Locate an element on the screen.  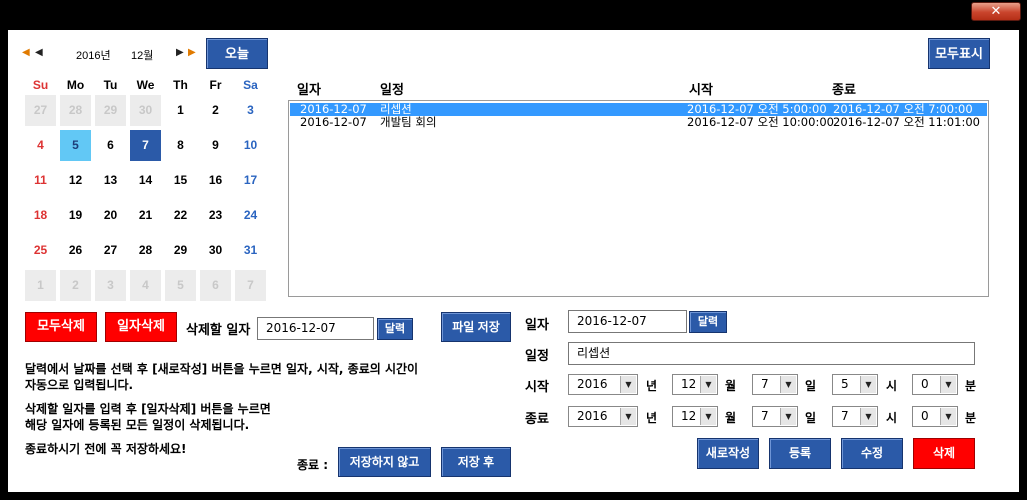
delete-date-input: 2016-12-07 is located at coordinates (315, 328).